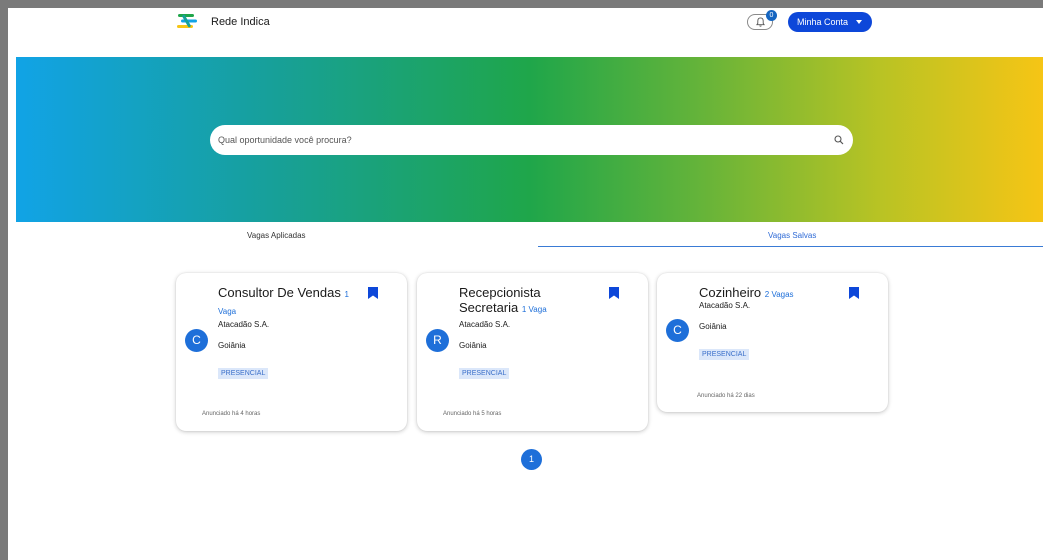  What do you see at coordinates (760, 22) in the screenshot?
I see `bell-icon` at bounding box center [760, 22].